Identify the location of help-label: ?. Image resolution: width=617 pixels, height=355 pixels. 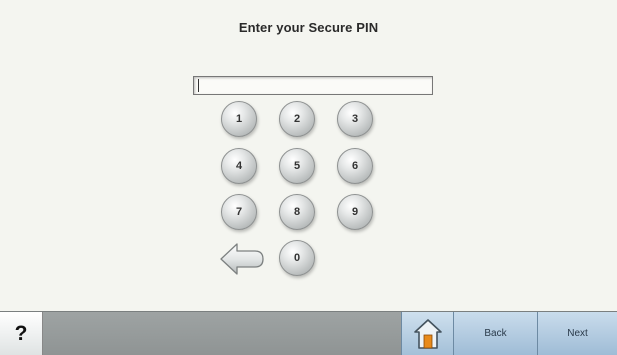
(21, 333).